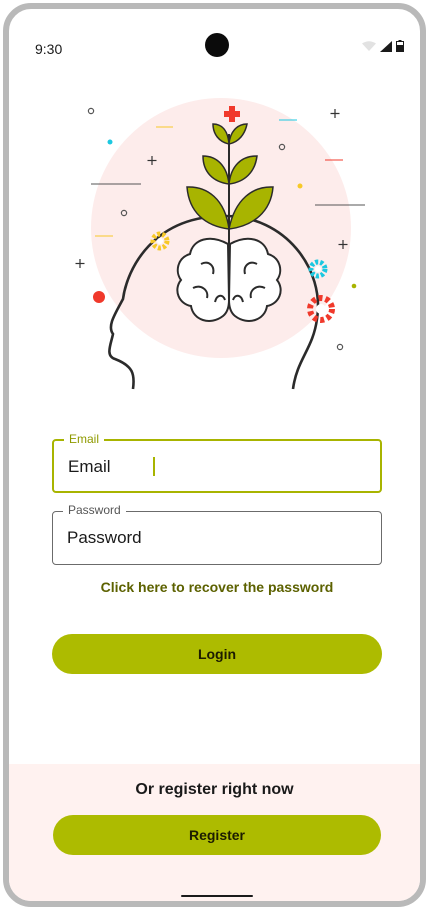  I want to click on decor-dot-cyan, so click(110, 142).